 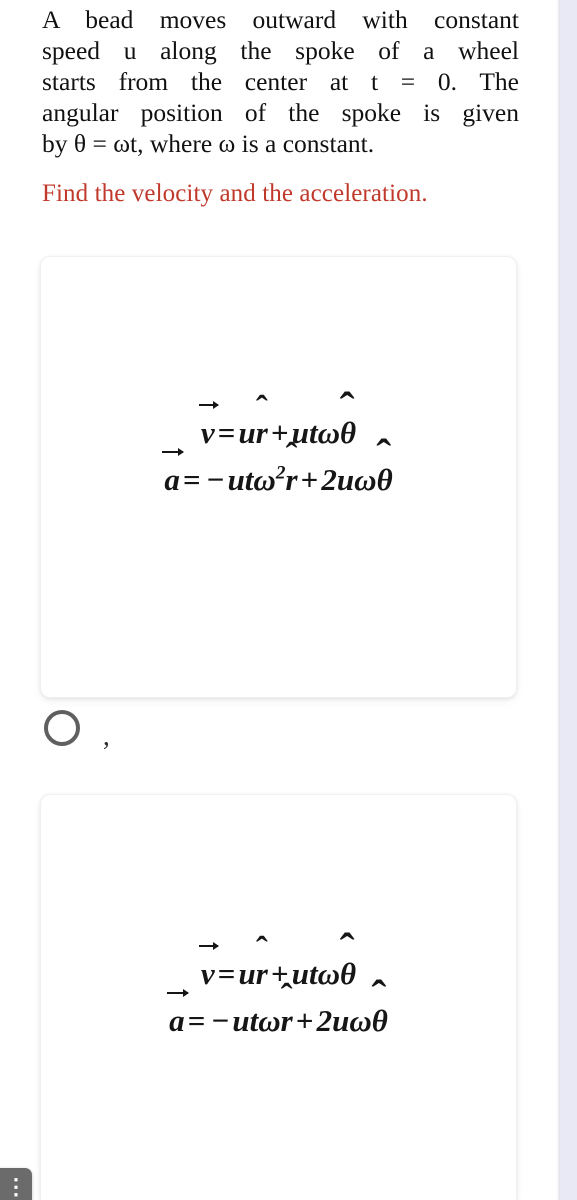 I want to click on question-line-2: speed u along the spoke of a wheel, so click(x=280, y=50).